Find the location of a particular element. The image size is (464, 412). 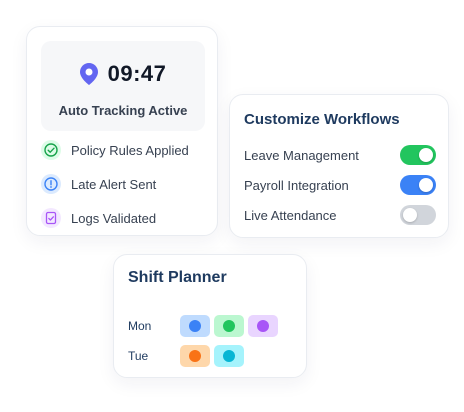

status-item-logs: Logs Validated is located at coordinates (126, 218).